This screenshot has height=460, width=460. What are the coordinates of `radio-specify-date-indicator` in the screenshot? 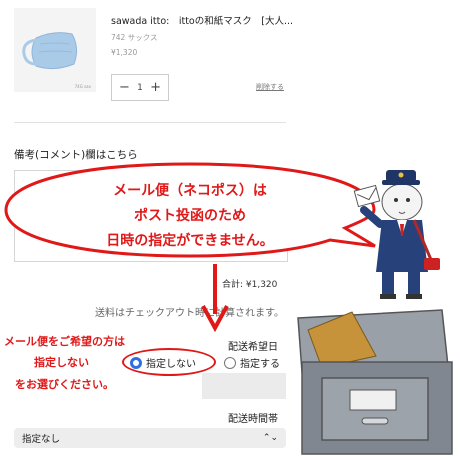 It's located at (230, 362).